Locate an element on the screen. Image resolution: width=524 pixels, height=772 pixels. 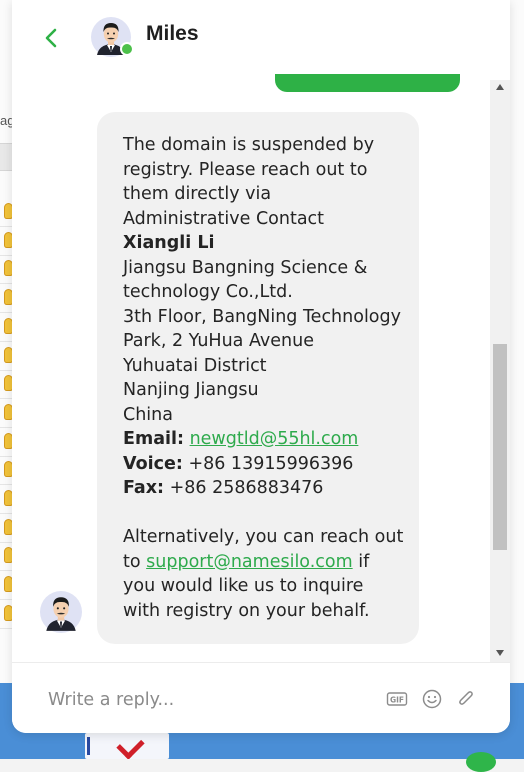
message-avatar is located at coordinates (61, 612).